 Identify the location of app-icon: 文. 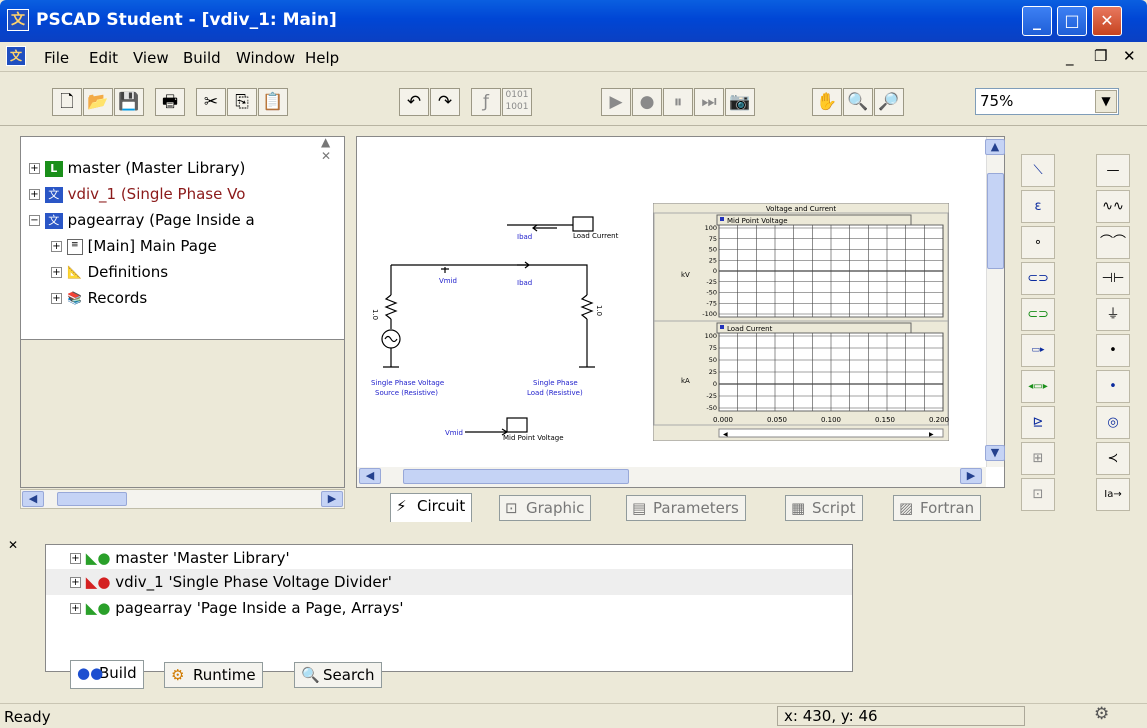
(18, 20).